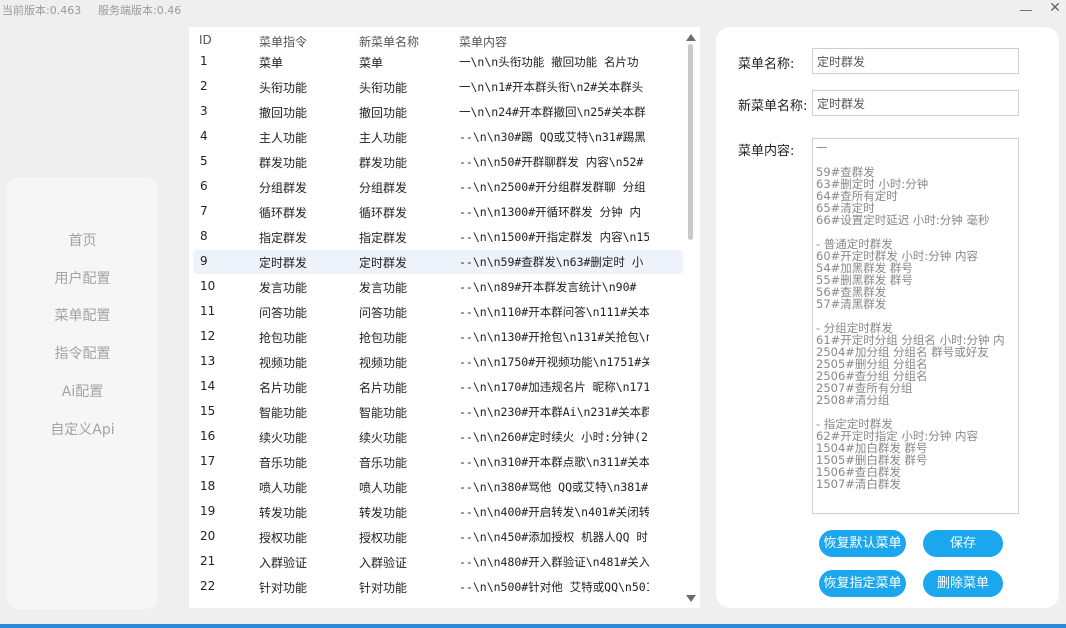  Describe the element at coordinates (208, 361) in the screenshot. I see `row-id-cell: 13` at that location.